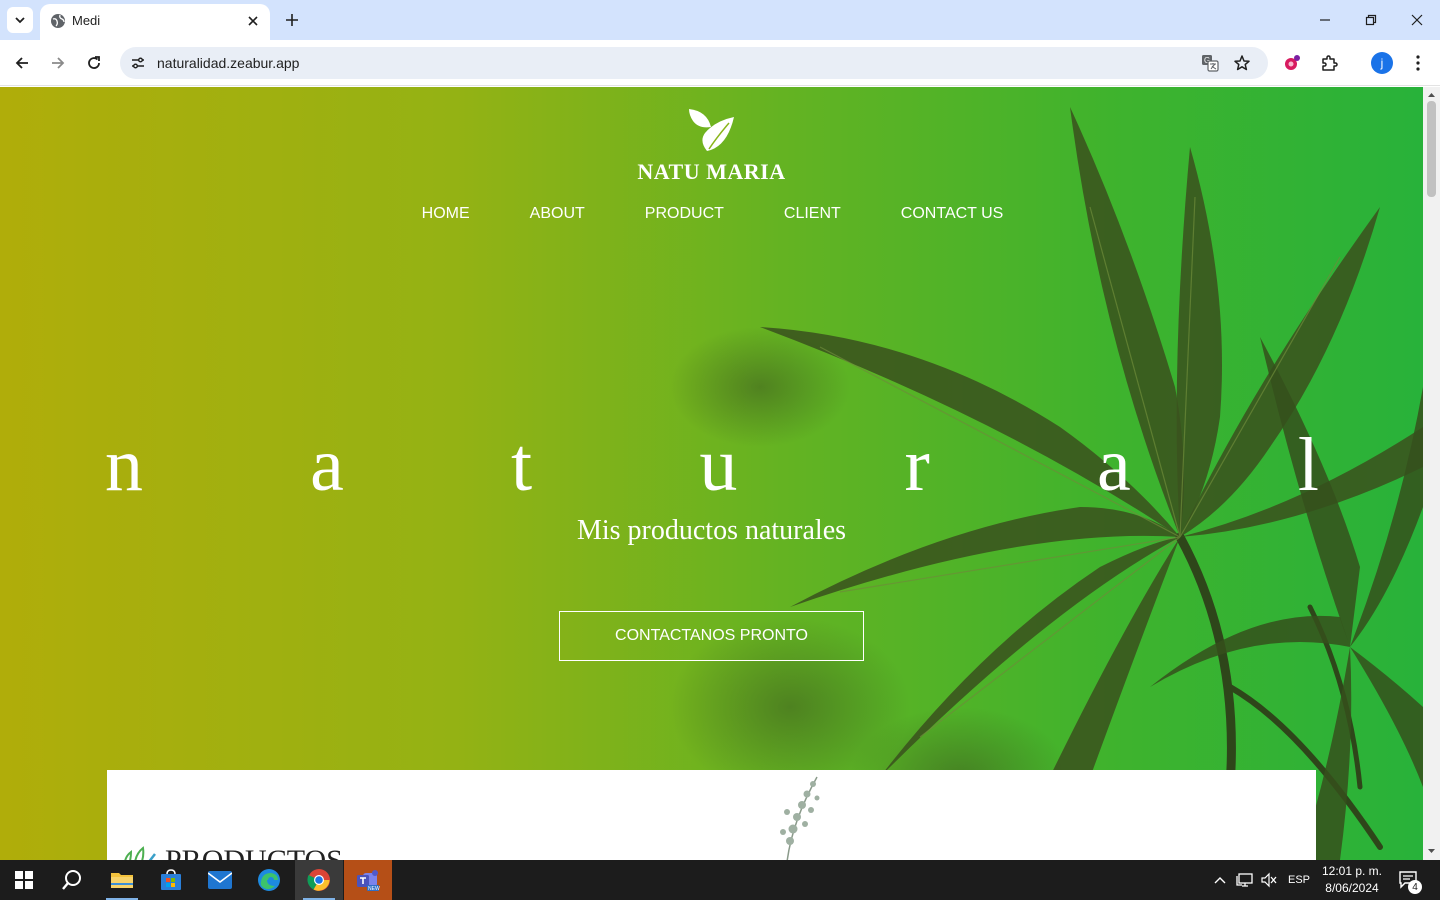 The width and height of the screenshot is (1440, 900). Describe the element at coordinates (711, 530) in the screenshot. I see `hero-subtitle: Mis productos naturales` at that location.